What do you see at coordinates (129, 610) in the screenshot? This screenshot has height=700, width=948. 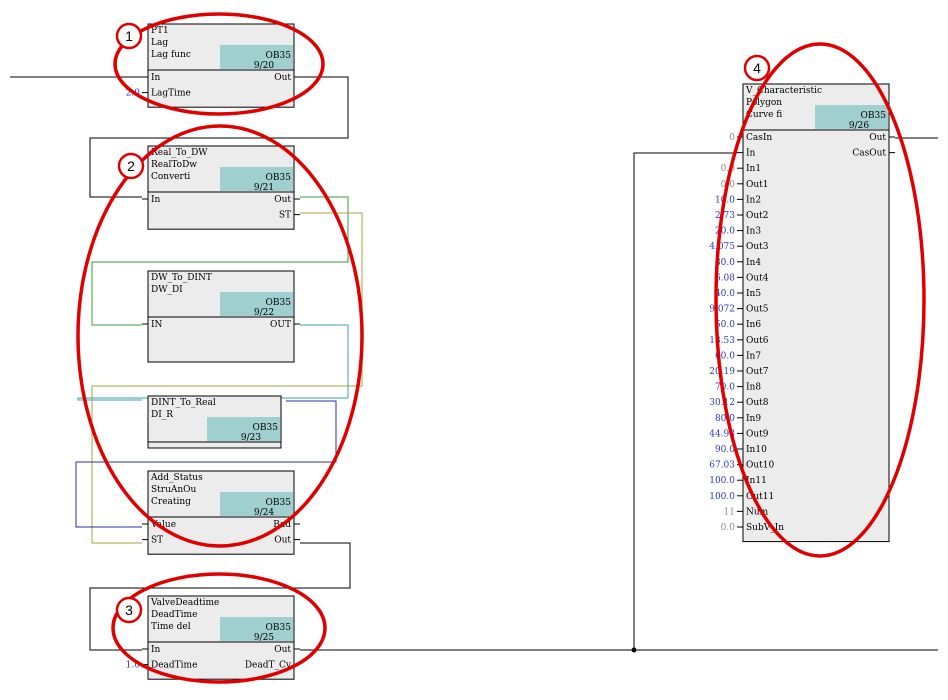 I see `callout-number: 3` at bounding box center [129, 610].